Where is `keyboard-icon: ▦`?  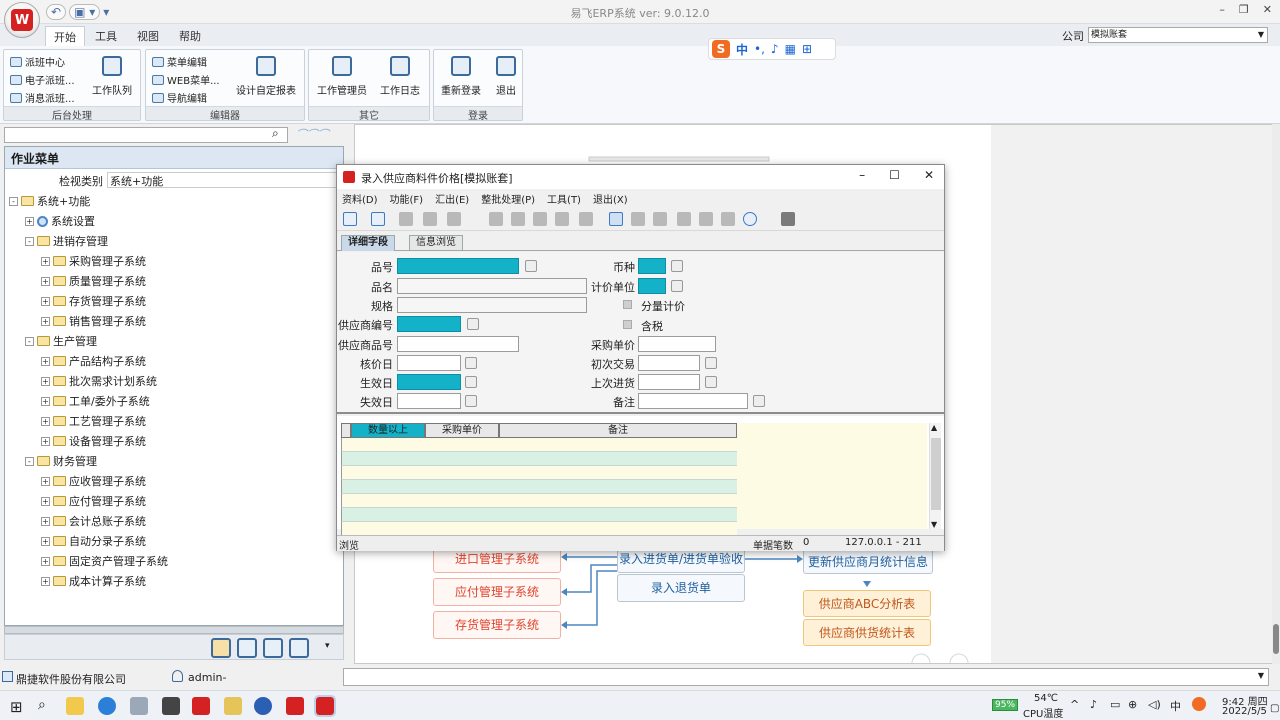
keyboard-icon: ▦ is located at coordinates (790, 49).